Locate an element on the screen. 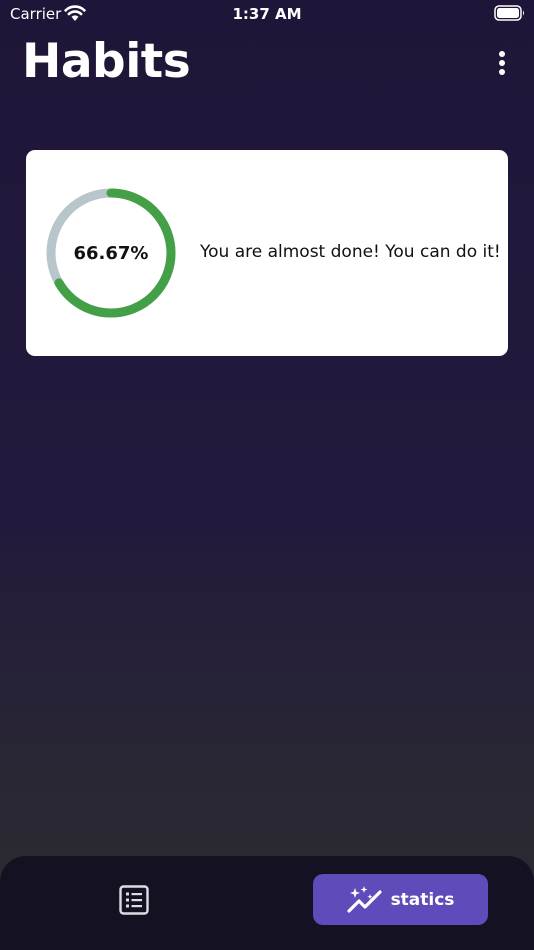 Image resolution: width=534 pixels, height=950 pixels. status-bar: Carrier 1:37 AM is located at coordinates (267, 15).